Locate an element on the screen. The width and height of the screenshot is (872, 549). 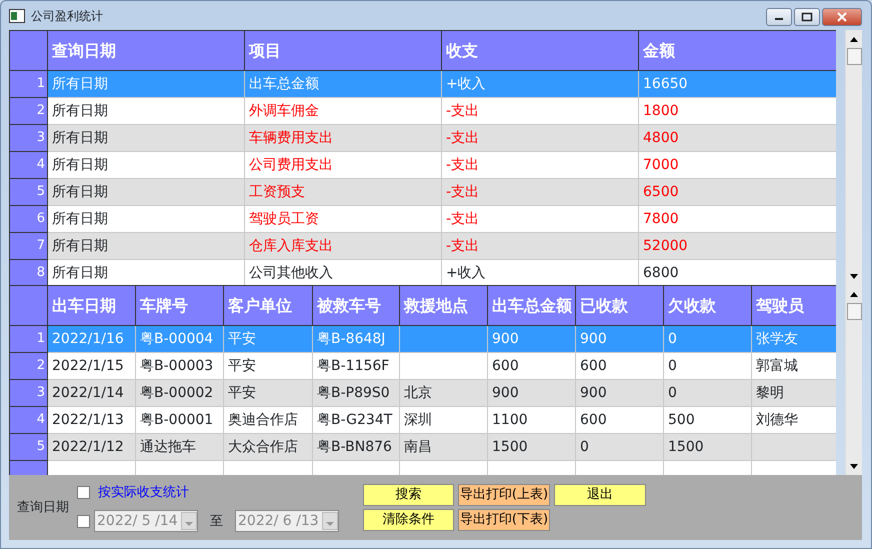
column-header: 出车总金额 is located at coordinates (532, 306).